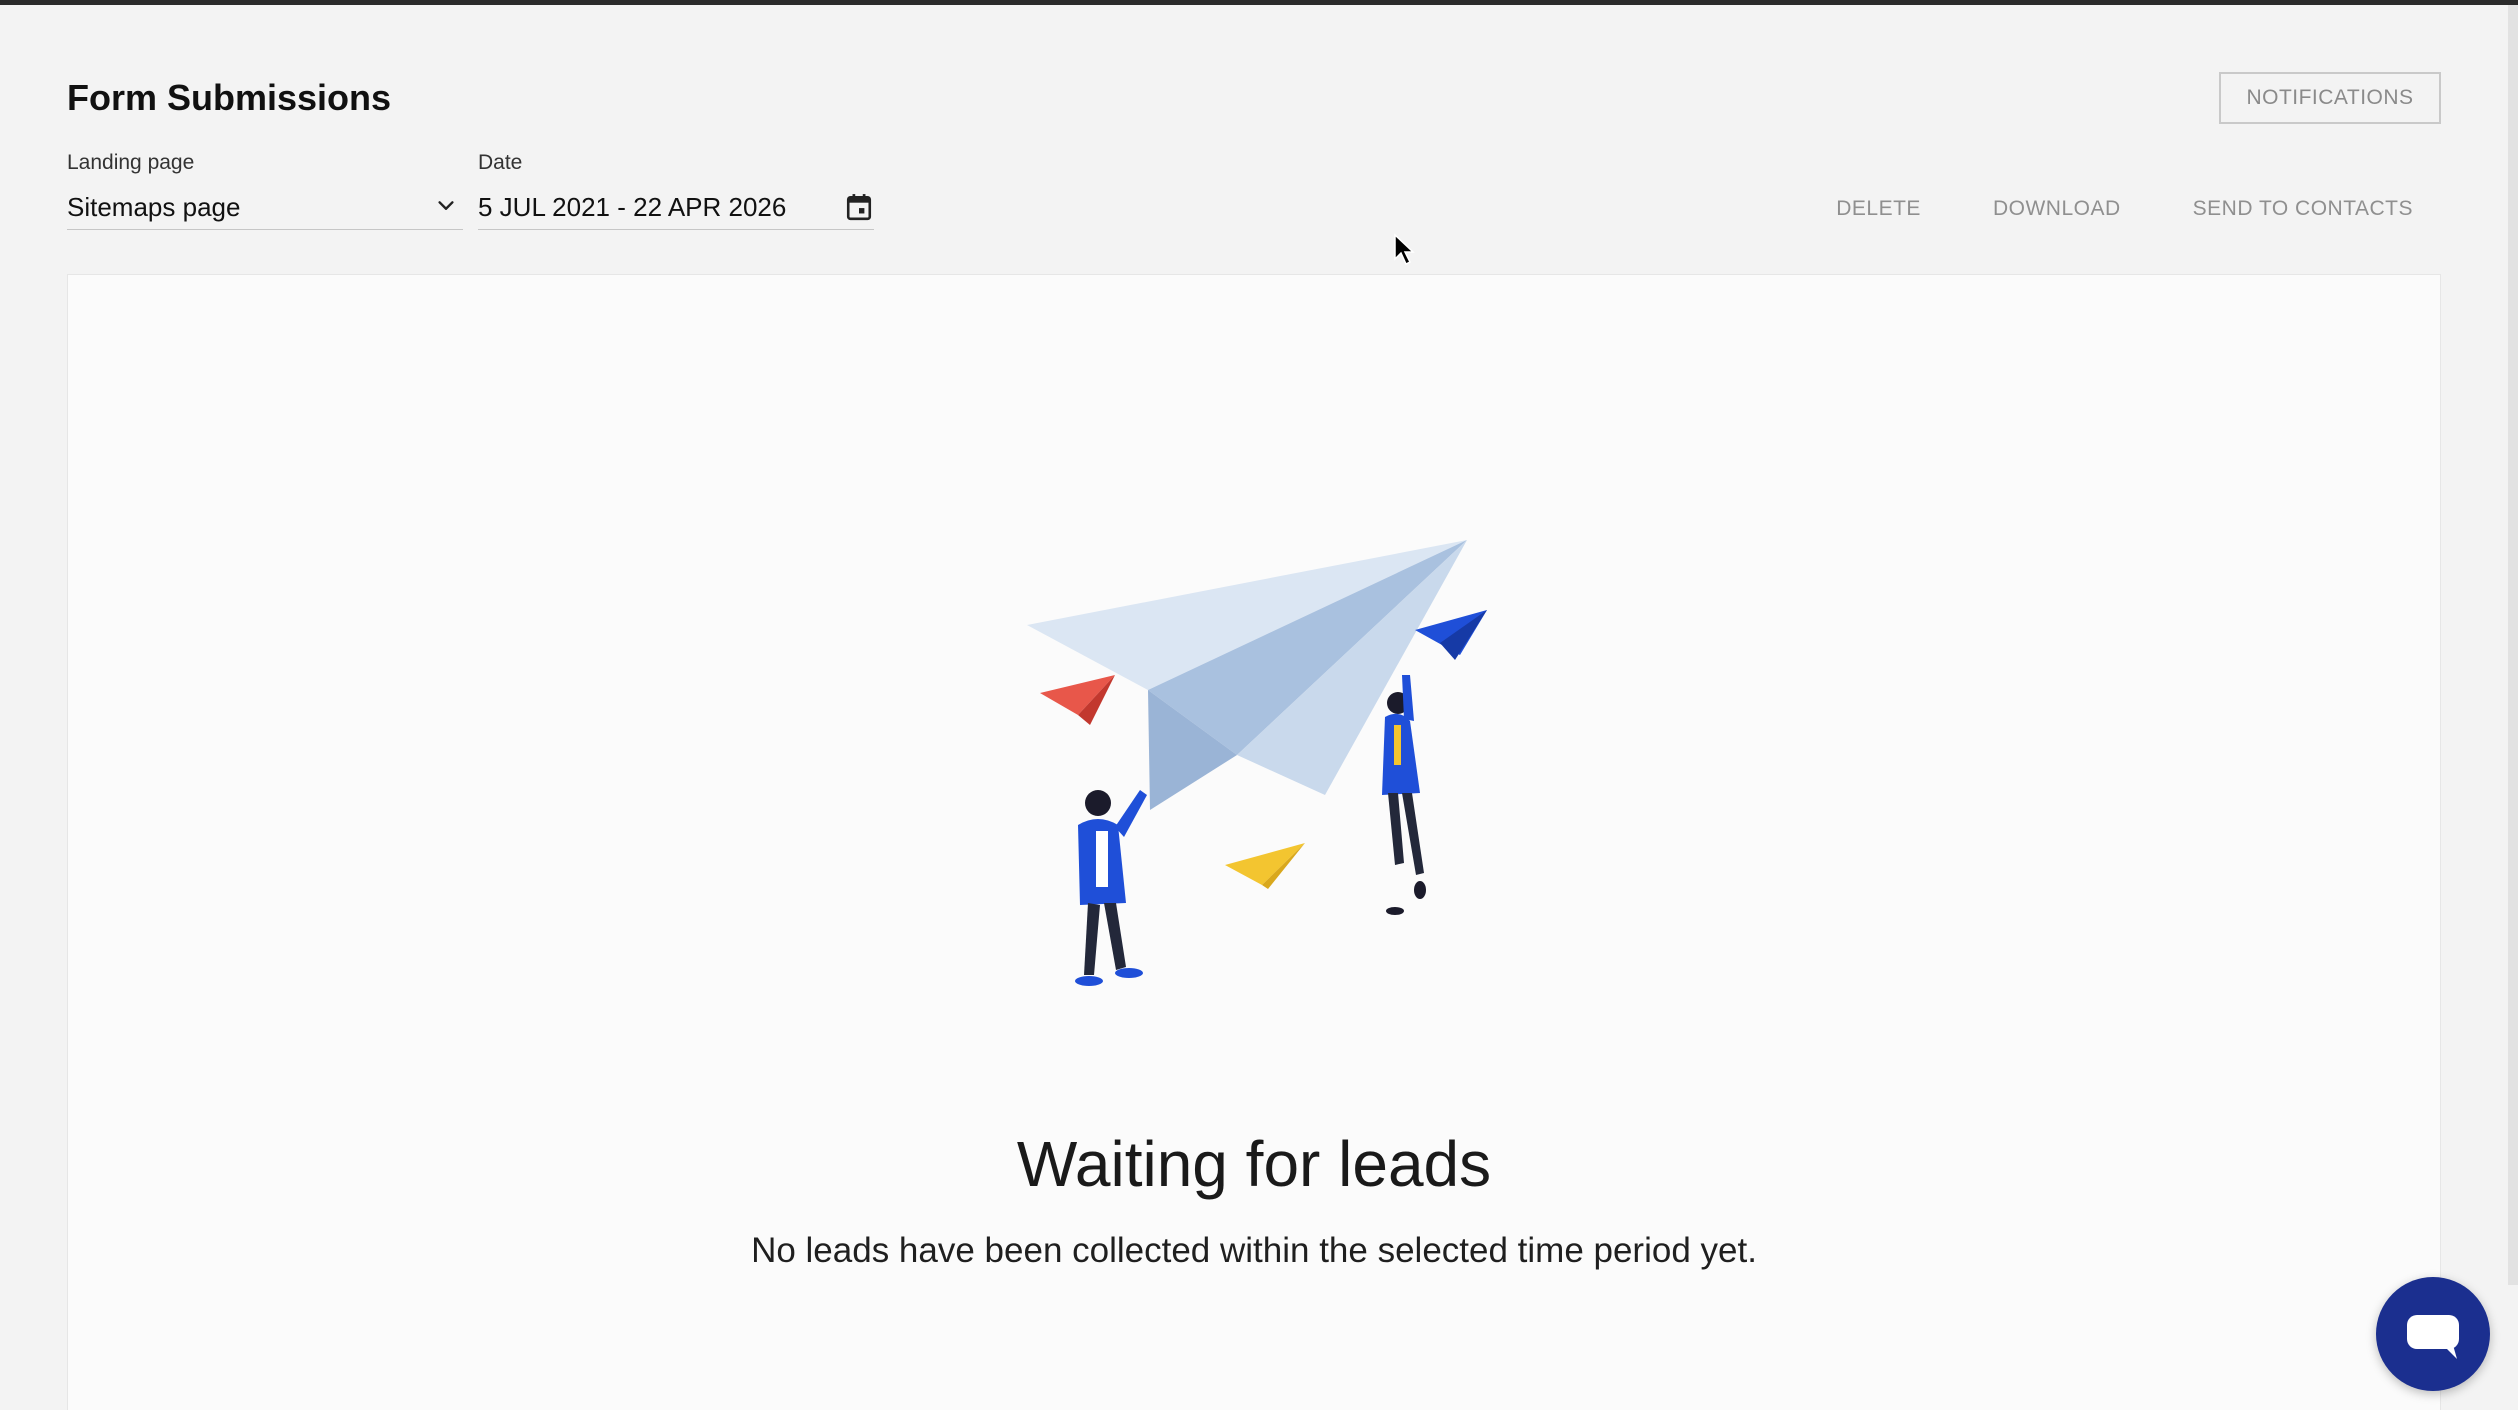 The image size is (2518, 1410). I want to click on chevron-down-icon, so click(446, 205).